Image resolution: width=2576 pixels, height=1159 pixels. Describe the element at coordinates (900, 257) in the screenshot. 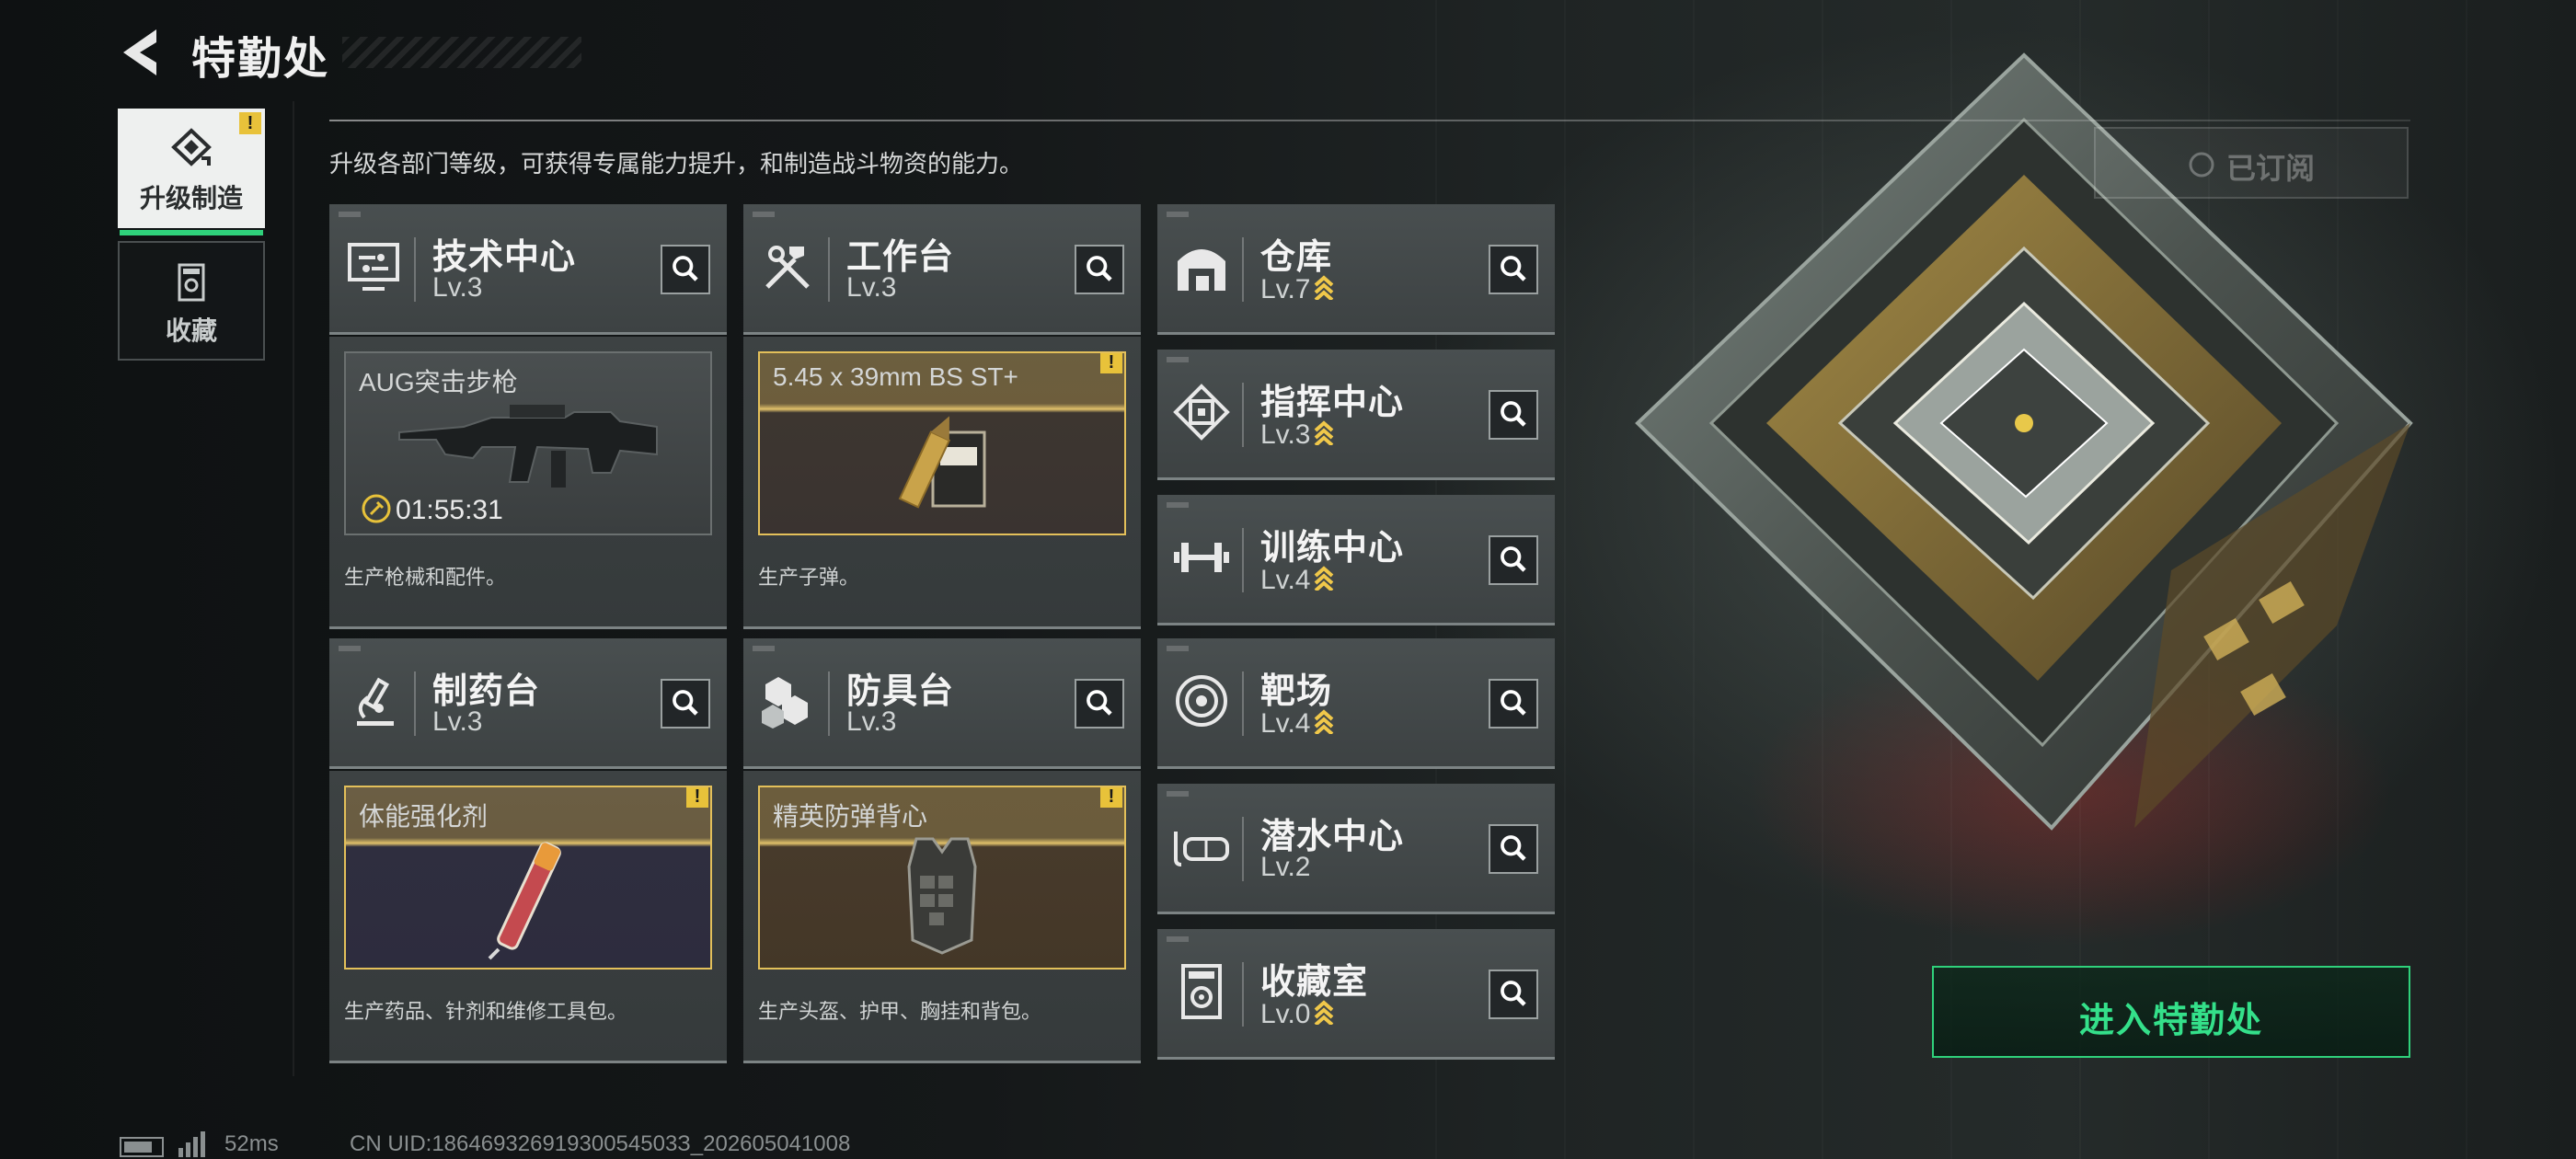

I see `dept-name: 工作台` at that location.